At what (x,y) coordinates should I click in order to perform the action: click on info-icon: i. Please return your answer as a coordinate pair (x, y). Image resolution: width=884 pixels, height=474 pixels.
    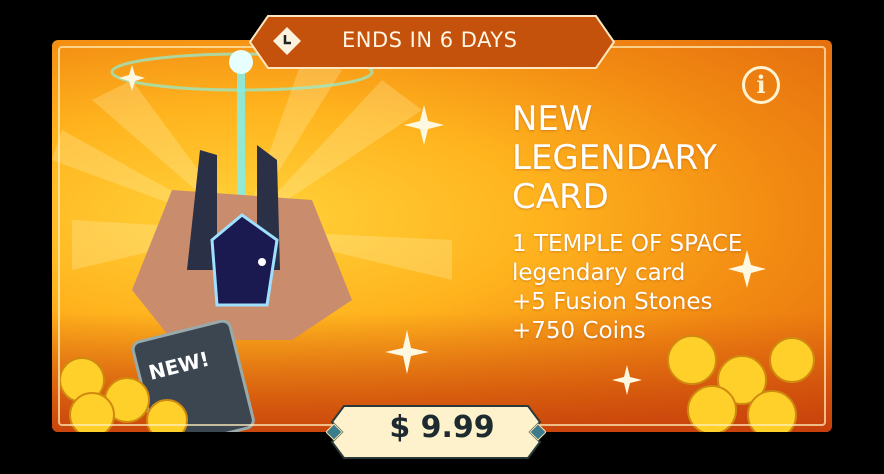
    Looking at the image, I should click on (761, 85).